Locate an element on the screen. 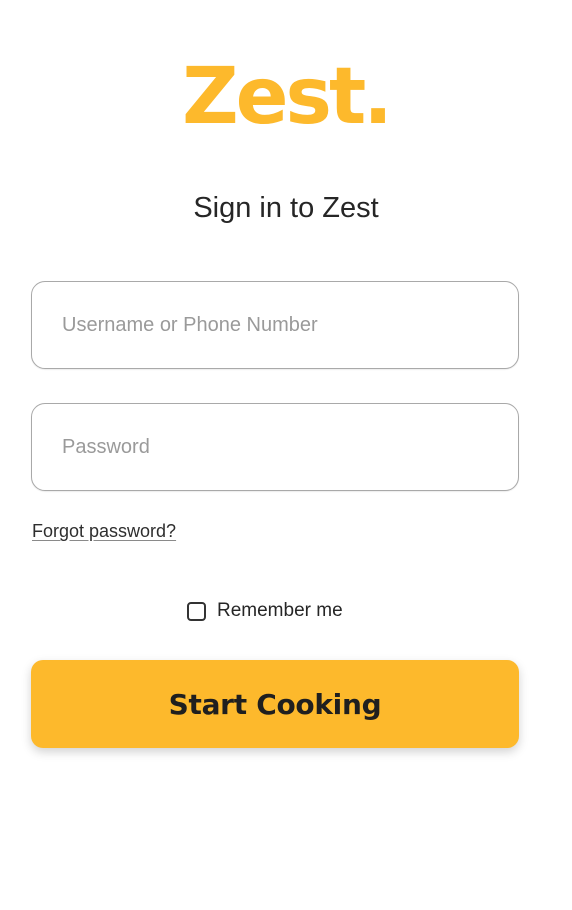 The image size is (572, 910). password-input is located at coordinates (275, 447).